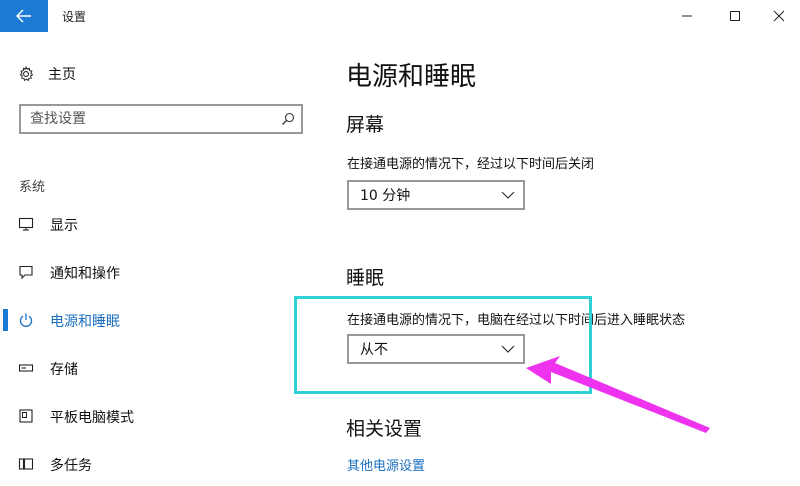  I want to click on maximize-button, so click(735, 16).